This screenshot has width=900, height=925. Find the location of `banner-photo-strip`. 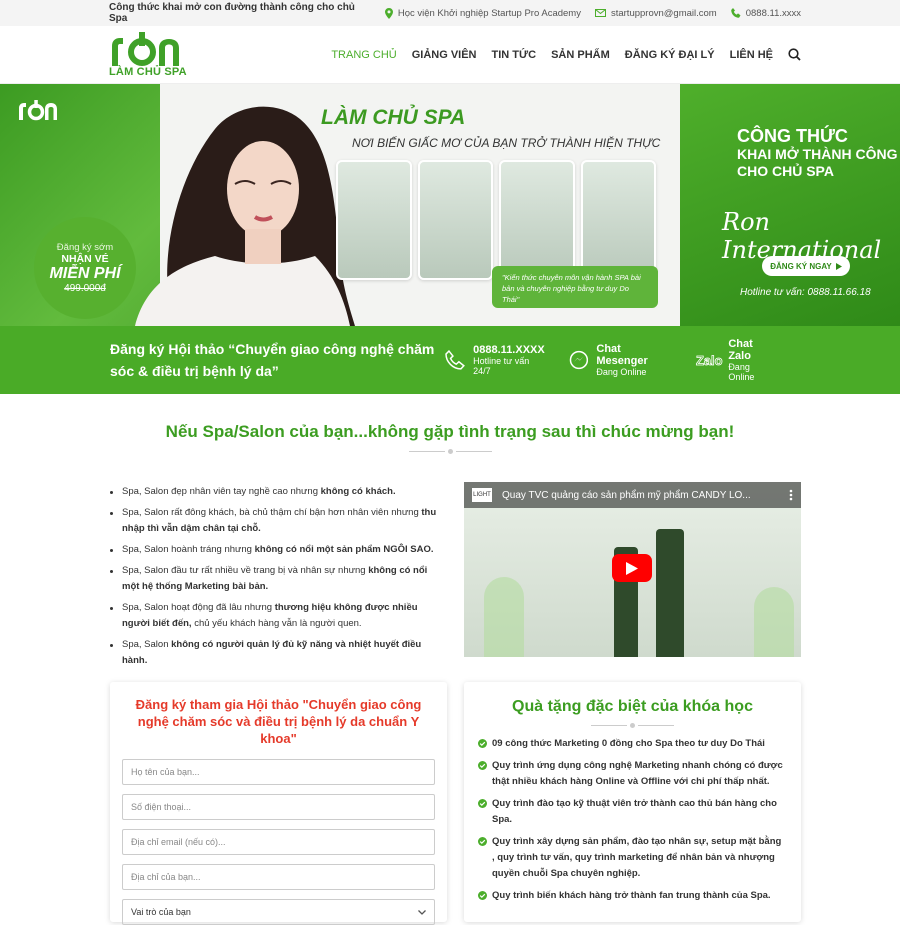

banner-photo-strip is located at coordinates (496, 220).